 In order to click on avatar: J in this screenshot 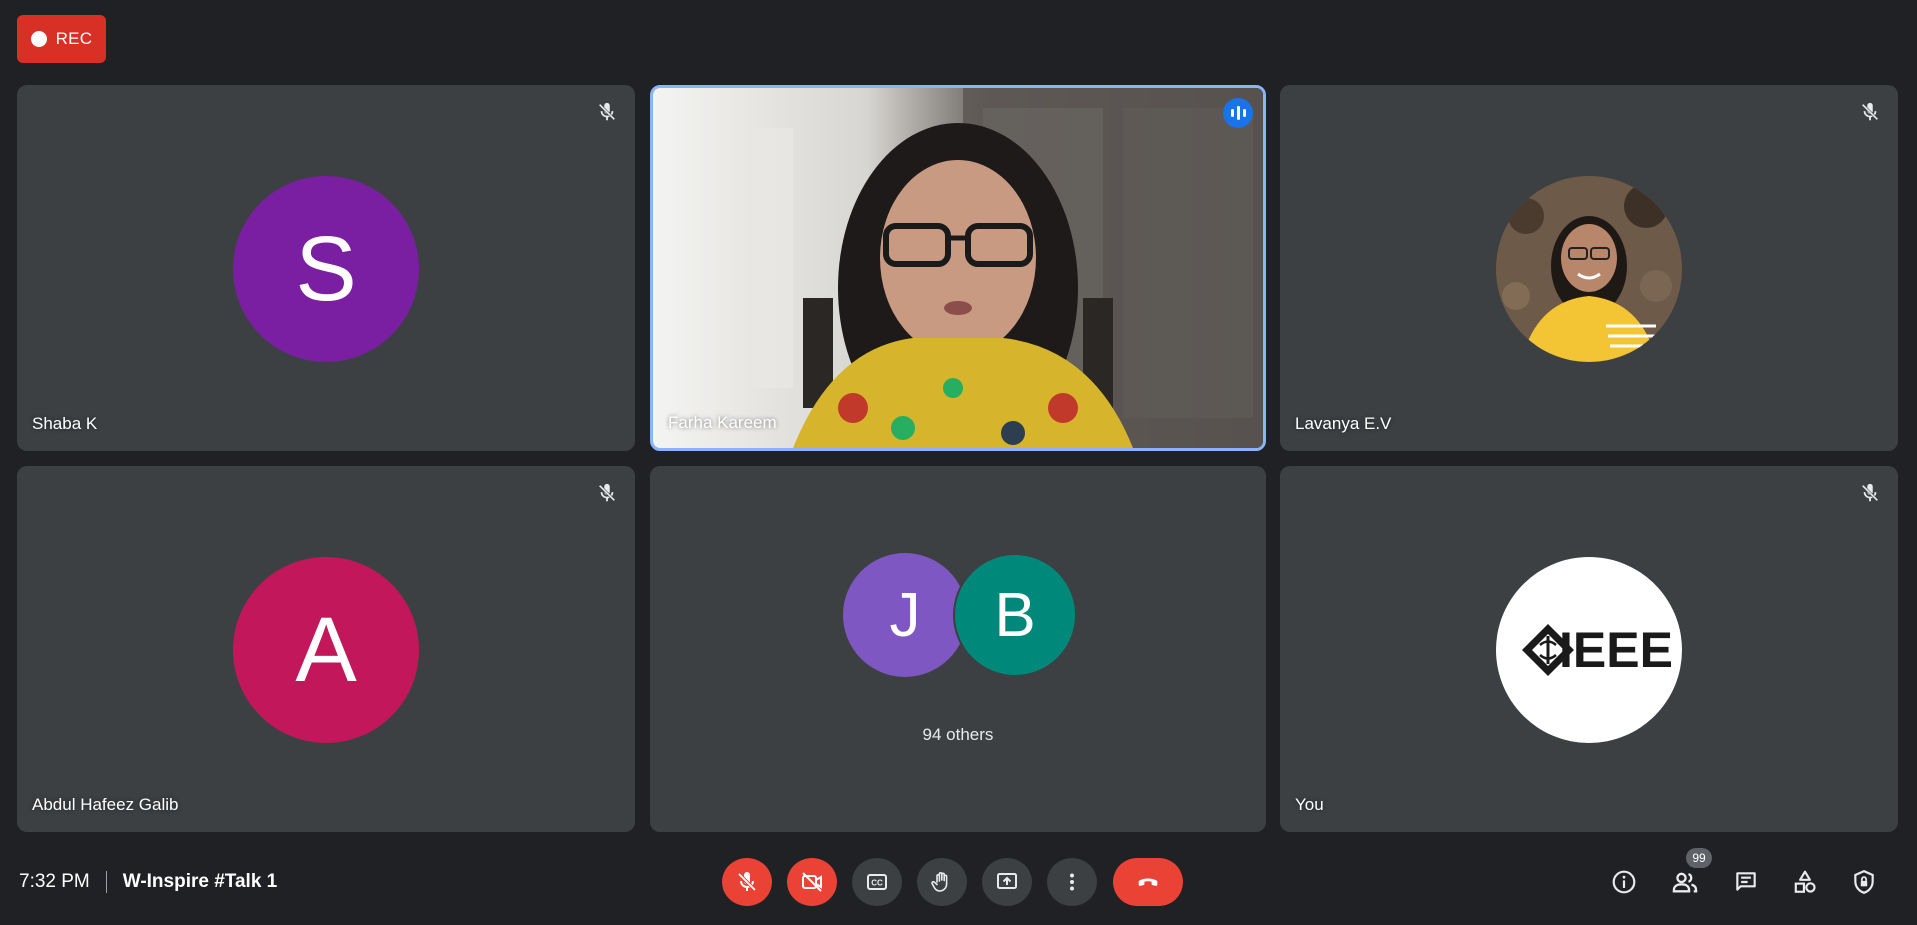, I will do `click(905, 615)`.